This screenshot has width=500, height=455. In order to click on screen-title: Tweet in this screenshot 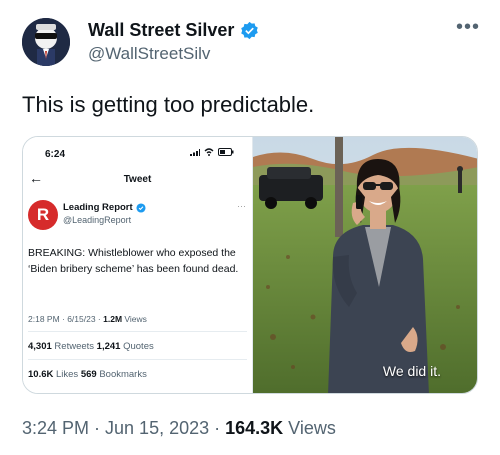, I will do `click(137, 179)`.